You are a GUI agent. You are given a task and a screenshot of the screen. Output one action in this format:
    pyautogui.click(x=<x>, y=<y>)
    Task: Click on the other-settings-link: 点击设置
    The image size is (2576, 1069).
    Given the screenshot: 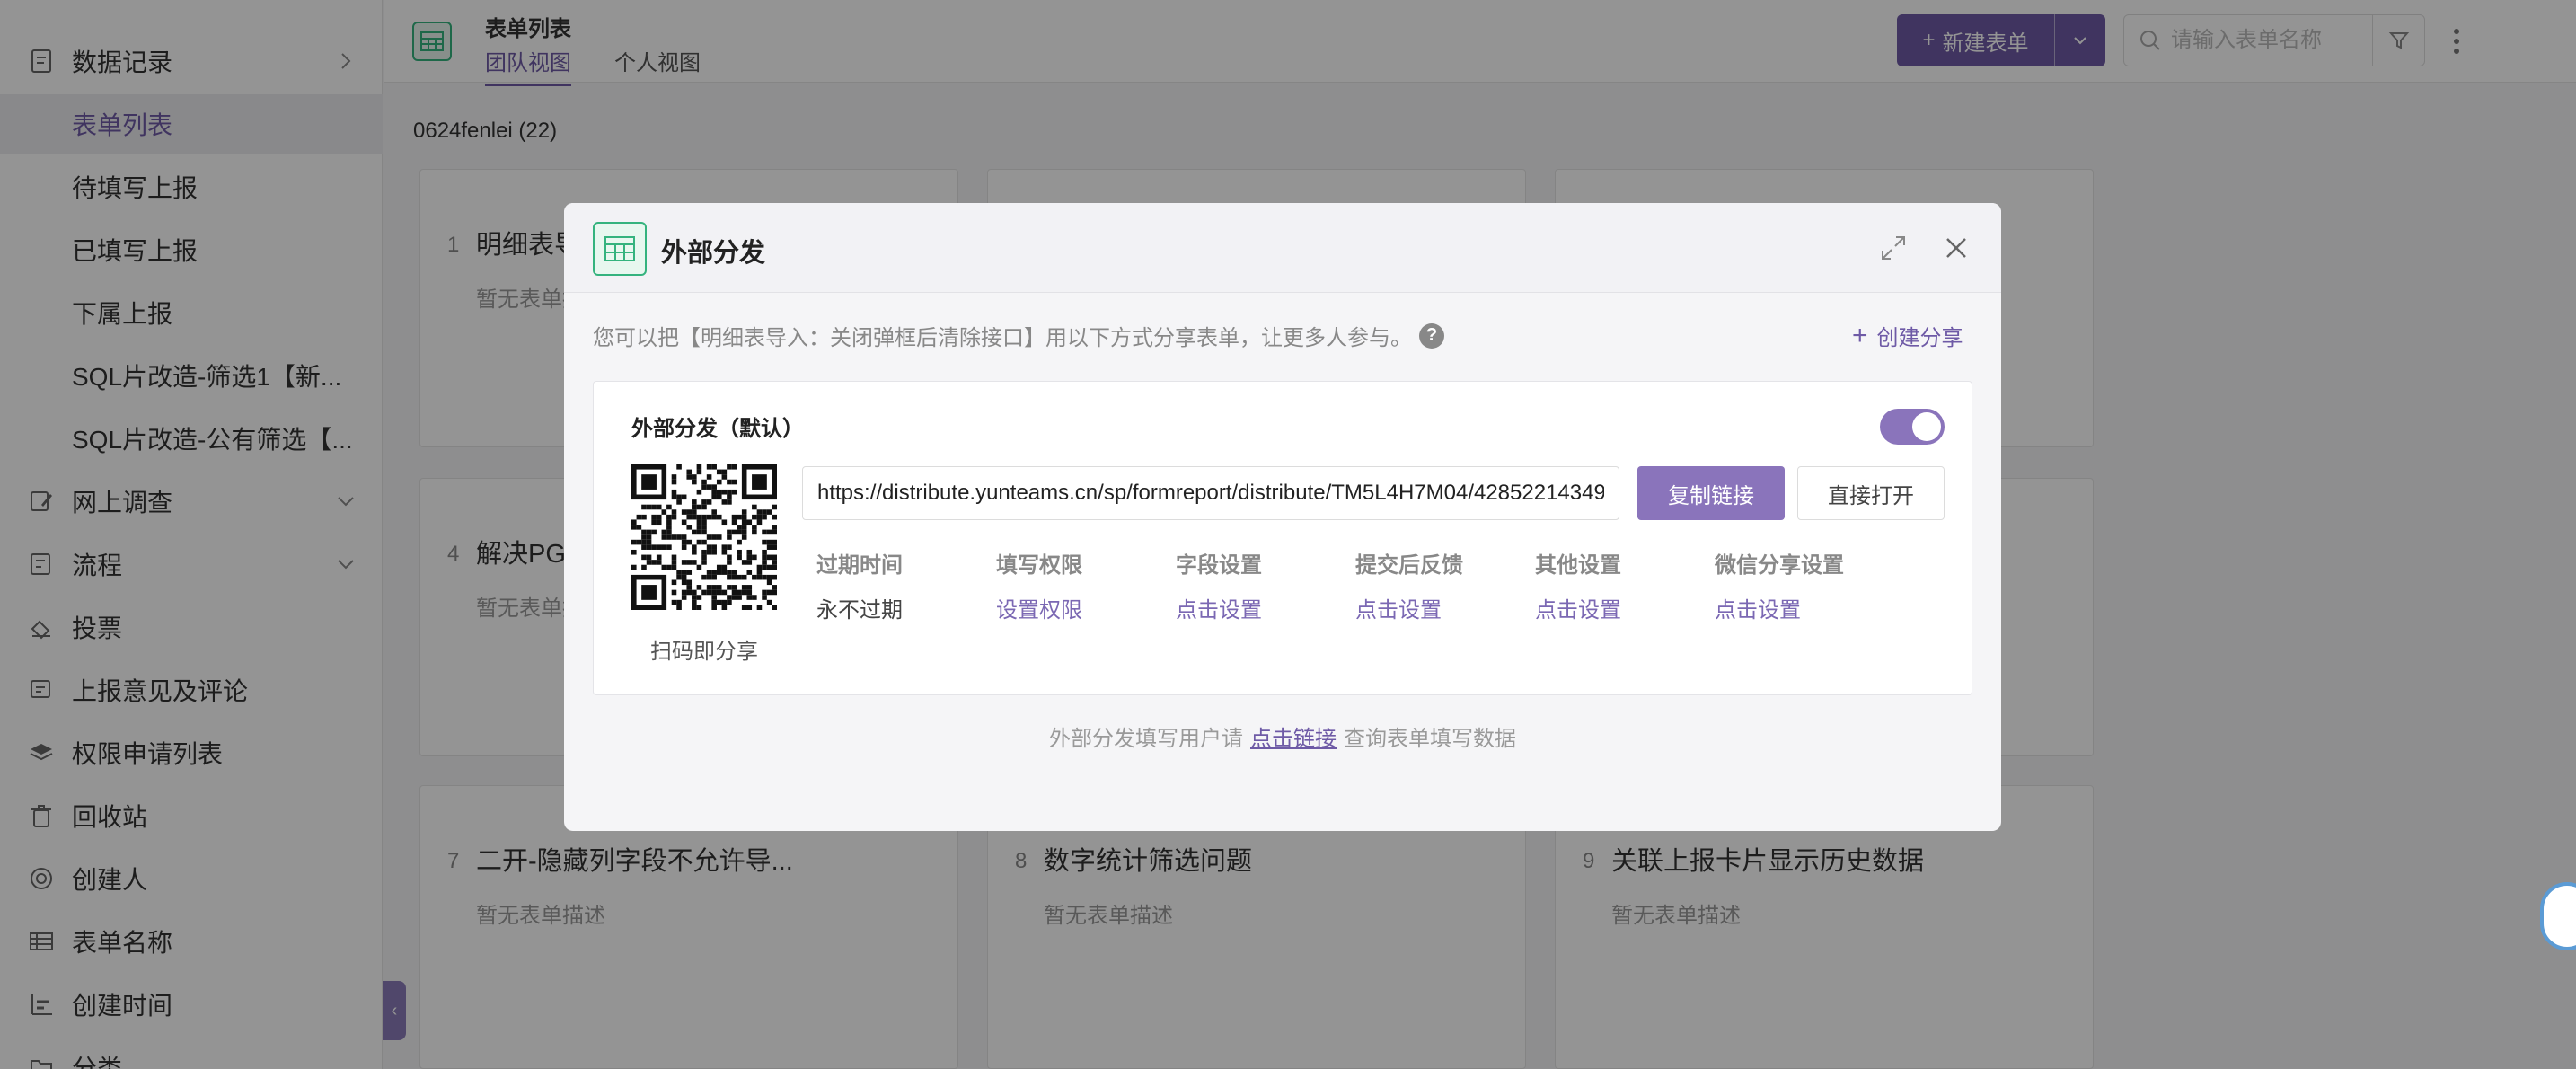 What is the action you would take?
    pyautogui.click(x=1578, y=607)
    